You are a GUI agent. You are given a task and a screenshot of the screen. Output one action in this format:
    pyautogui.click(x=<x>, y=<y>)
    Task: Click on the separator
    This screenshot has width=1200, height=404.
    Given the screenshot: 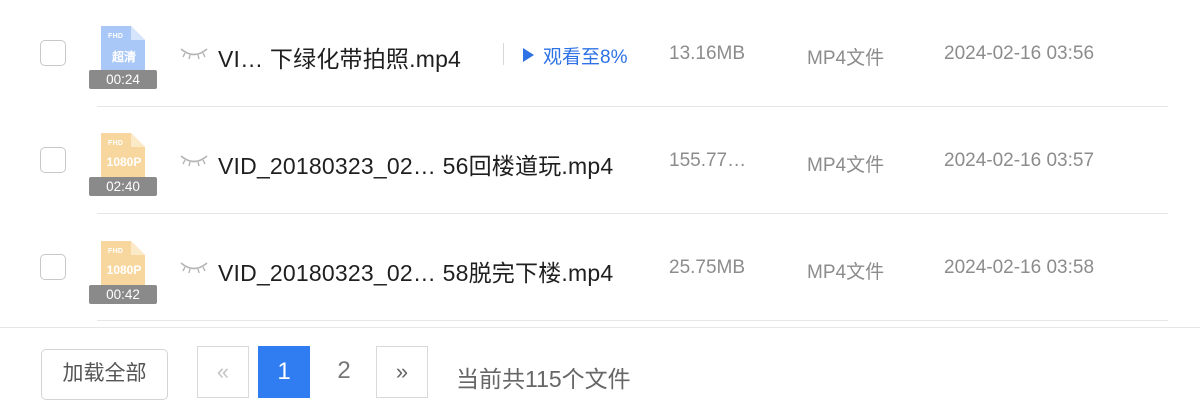 What is the action you would take?
    pyautogui.click(x=503, y=54)
    